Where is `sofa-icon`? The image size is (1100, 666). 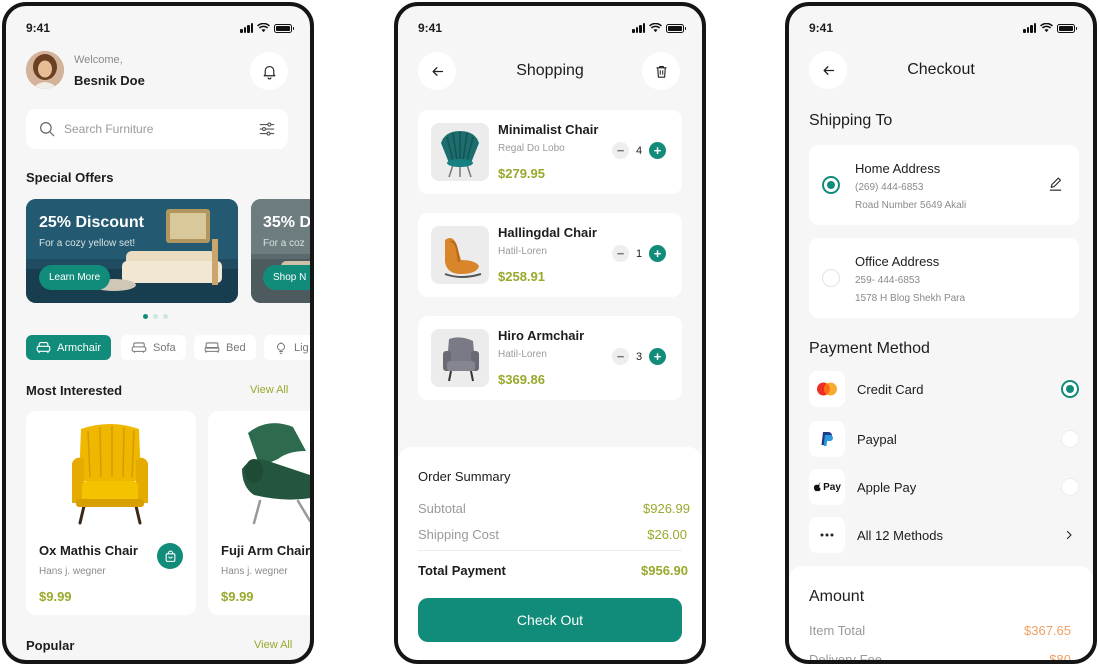 sofa-icon is located at coordinates (139, 347).